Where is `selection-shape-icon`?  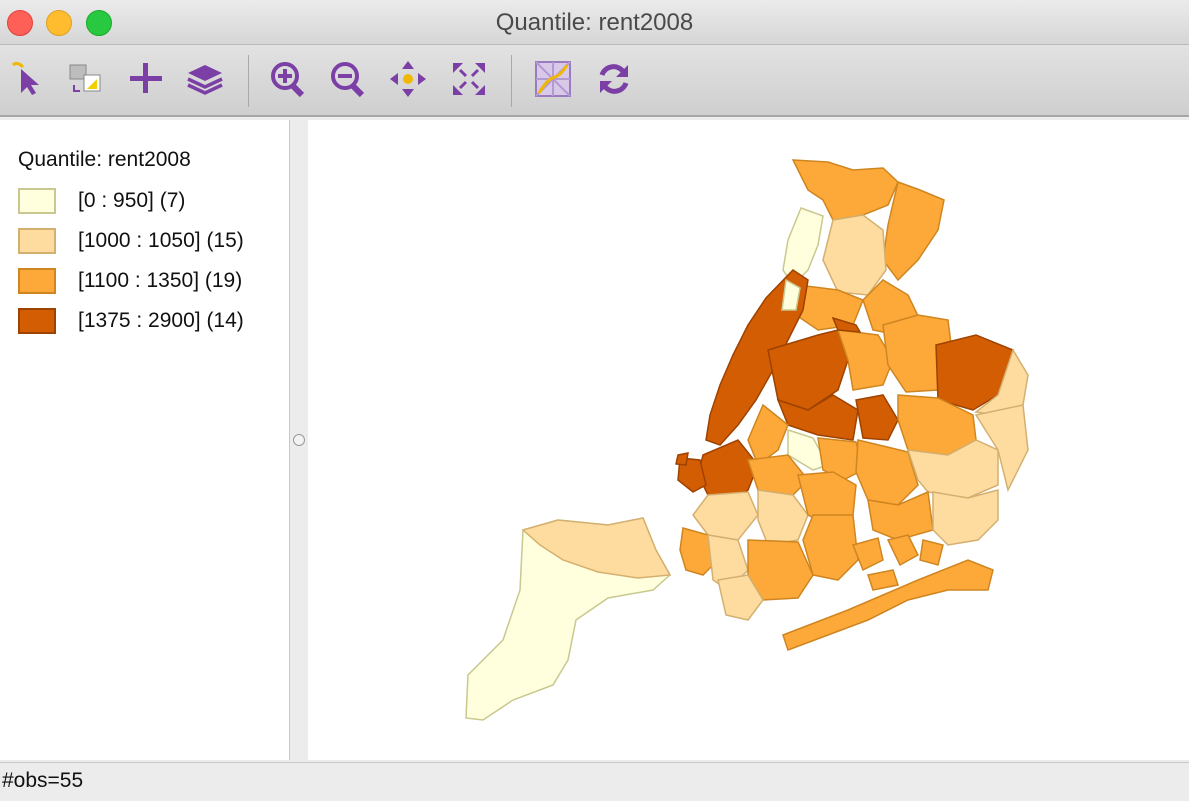
selection-shape-icon is located at coordinates (86, 79).